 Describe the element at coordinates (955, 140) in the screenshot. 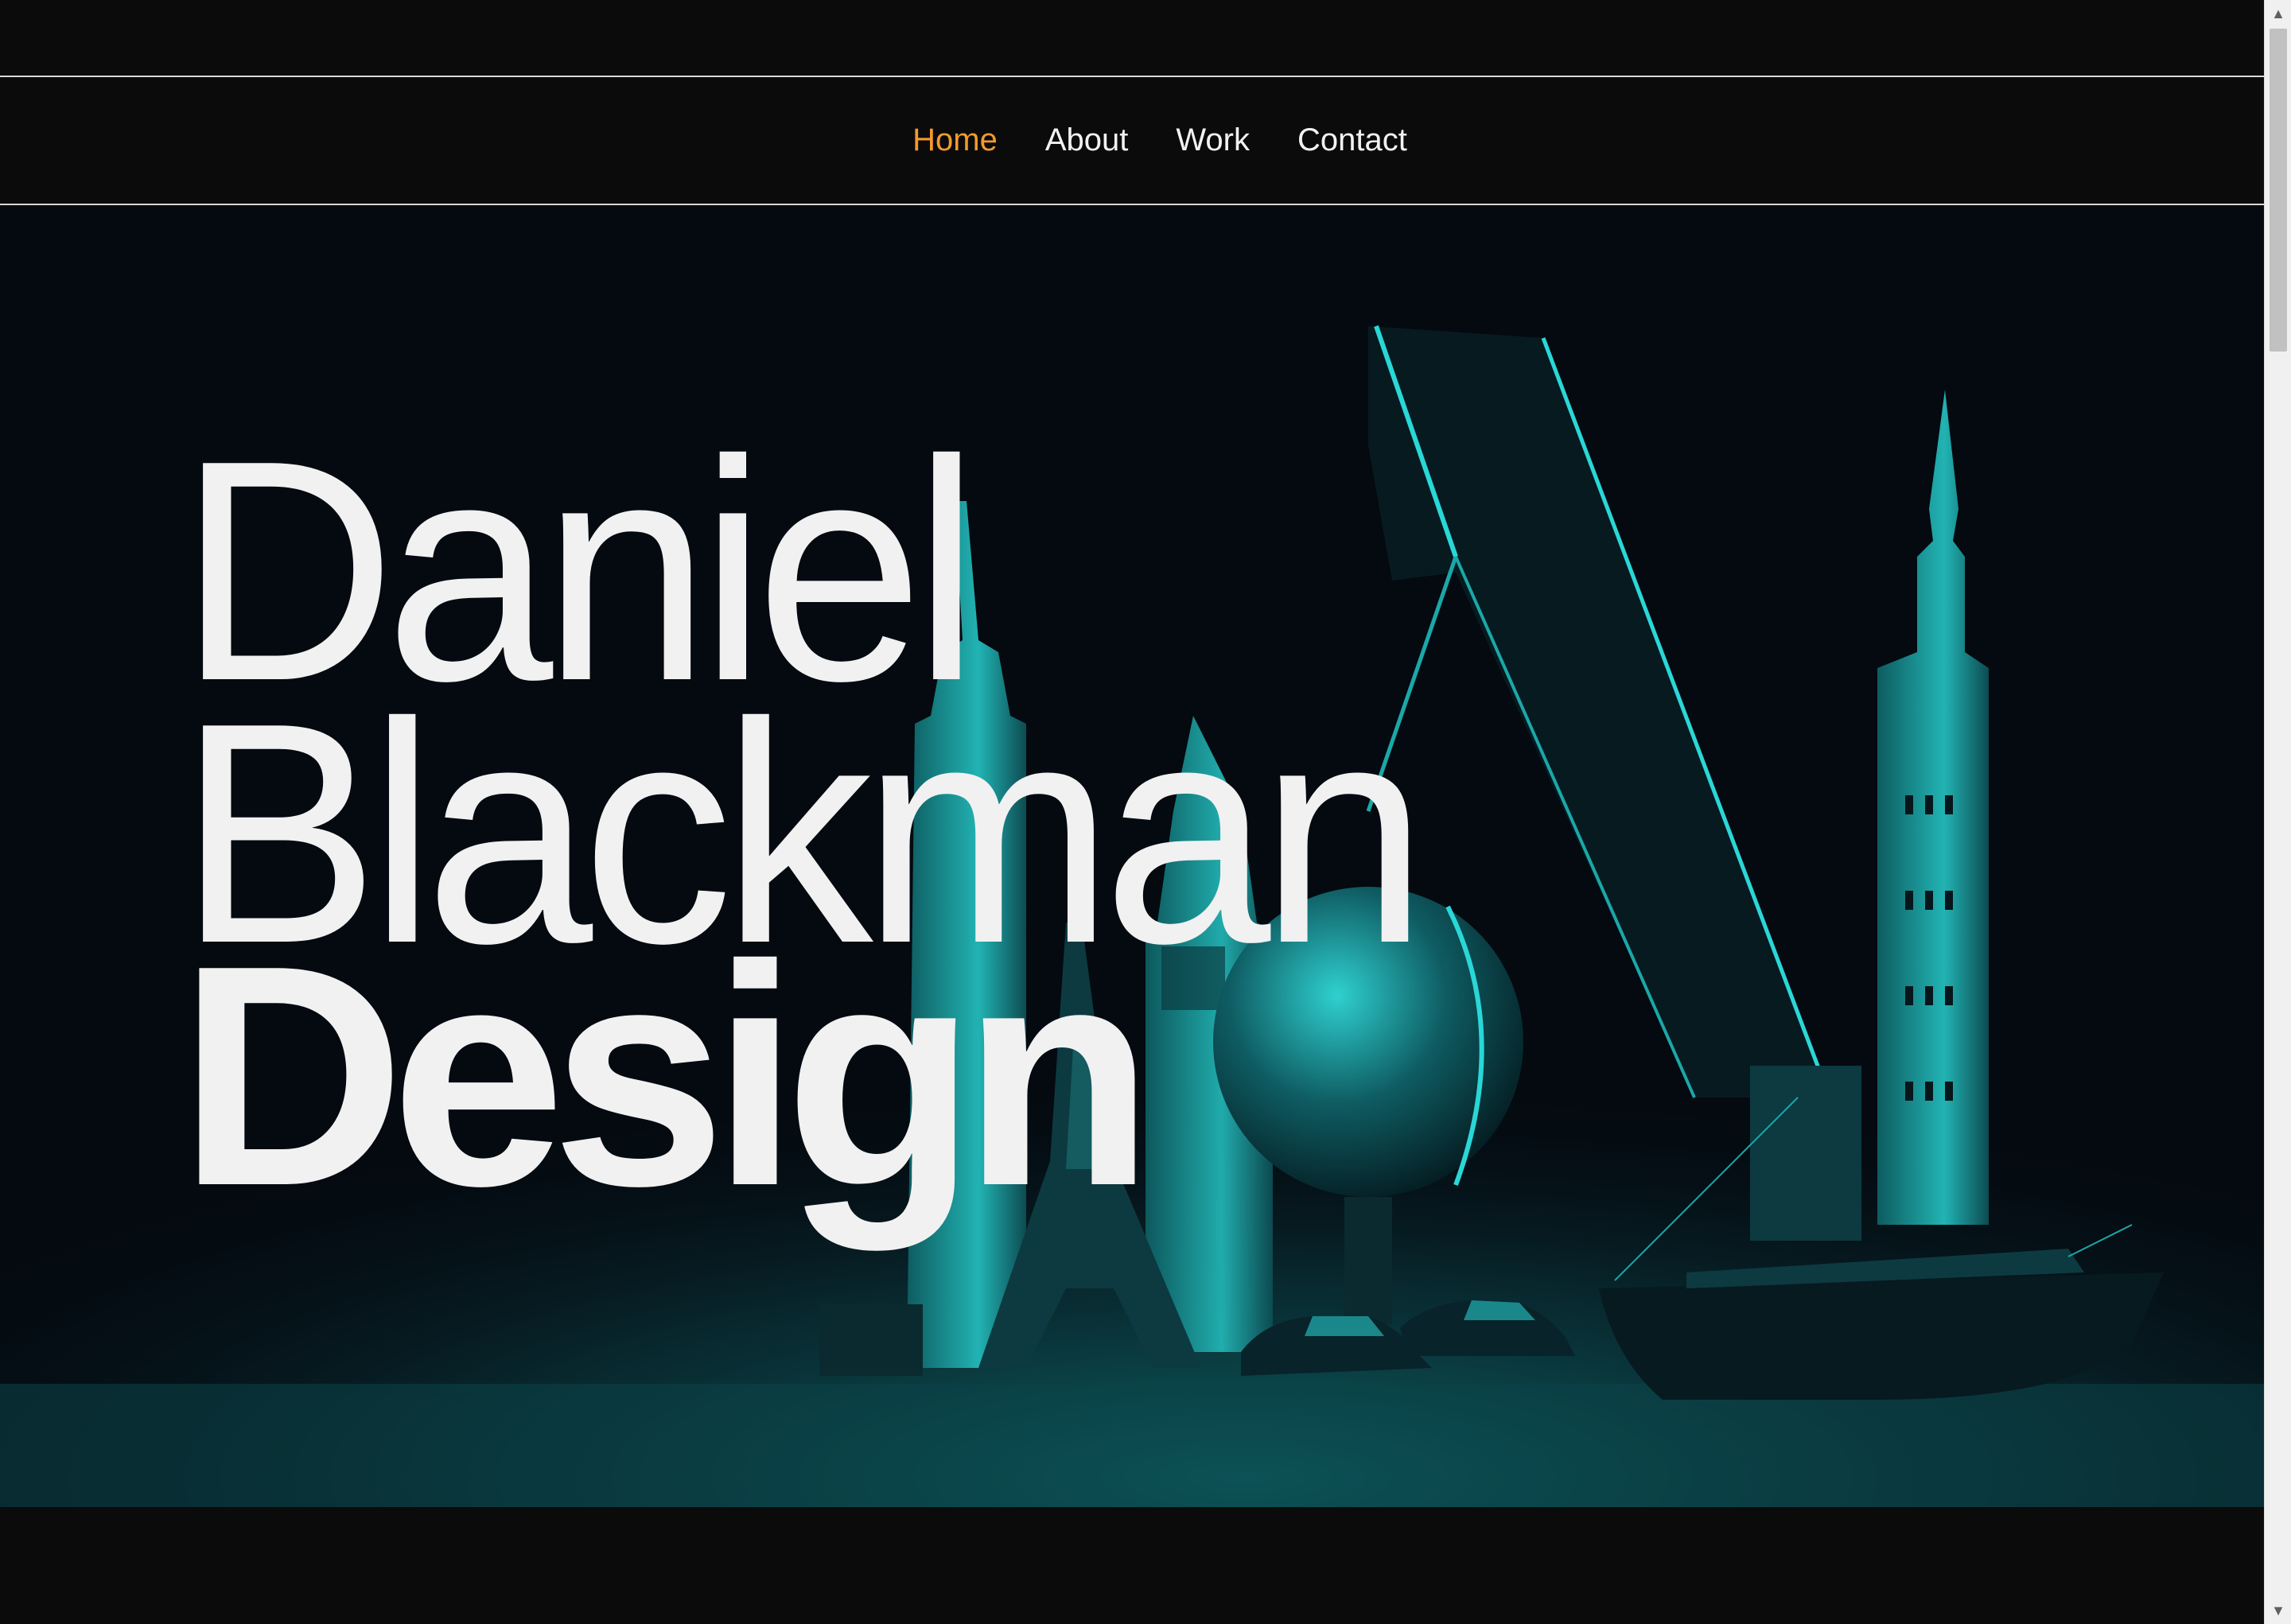

I see `nav-home-link: Home` at that location.